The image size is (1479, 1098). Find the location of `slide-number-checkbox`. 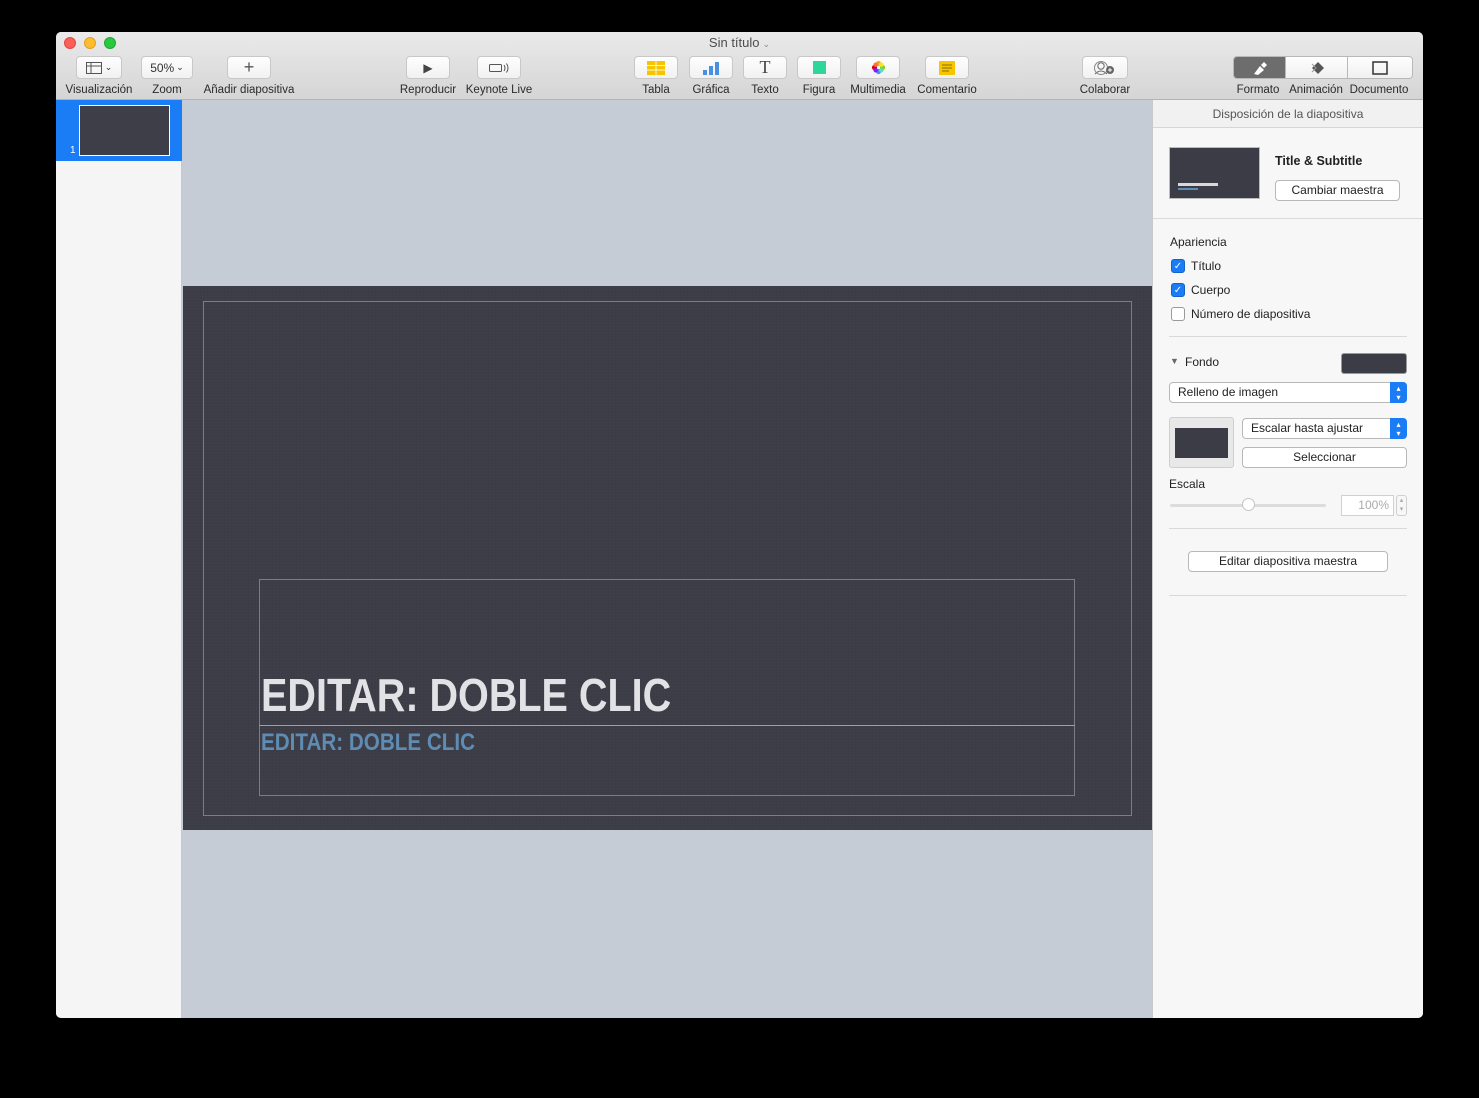

slide-number-checkbox is located at coordinates (1178, 314).